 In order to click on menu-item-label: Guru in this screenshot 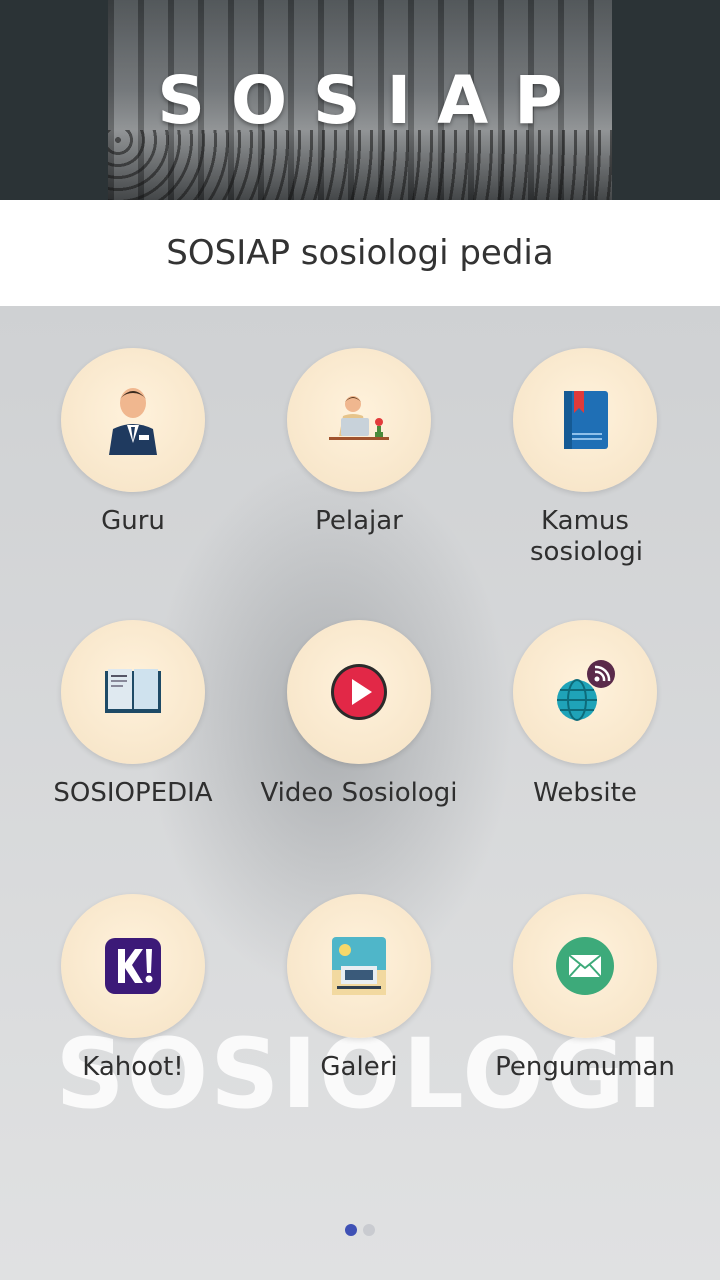, I will do `click(133, 521)`.